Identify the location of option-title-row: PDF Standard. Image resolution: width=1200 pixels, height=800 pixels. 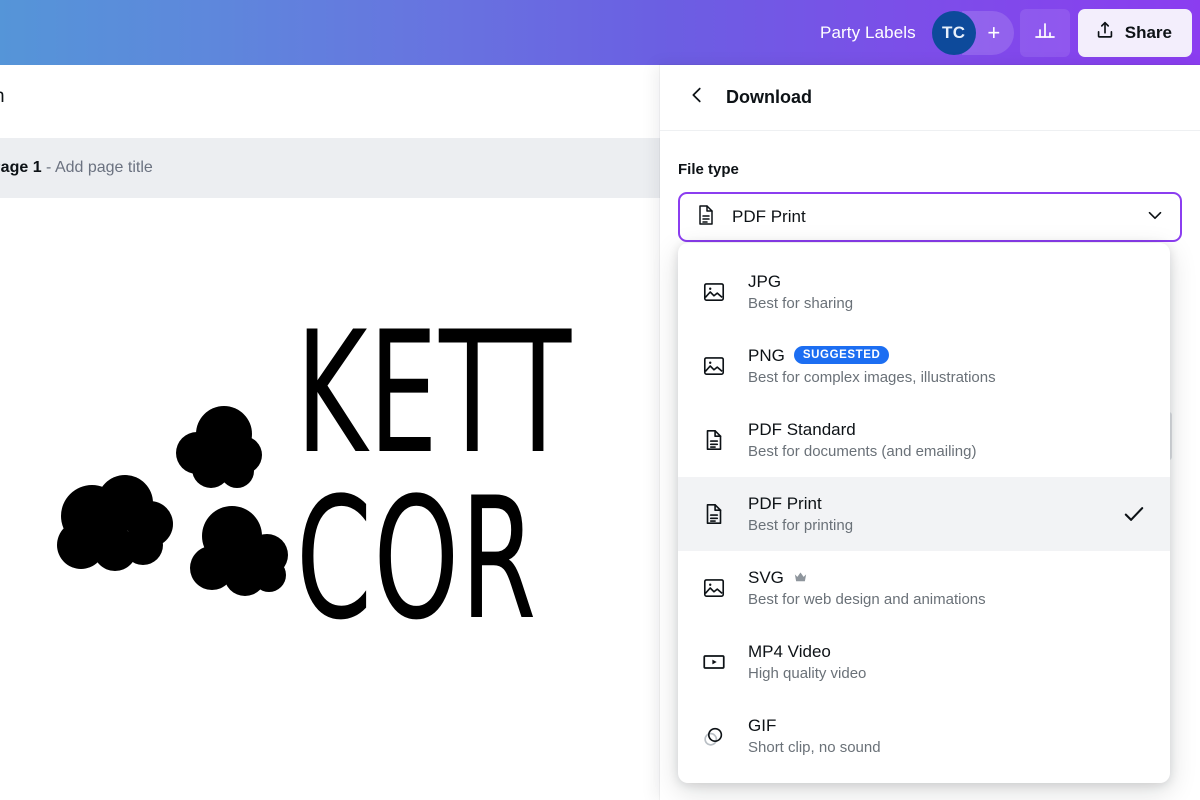
(933, 429).